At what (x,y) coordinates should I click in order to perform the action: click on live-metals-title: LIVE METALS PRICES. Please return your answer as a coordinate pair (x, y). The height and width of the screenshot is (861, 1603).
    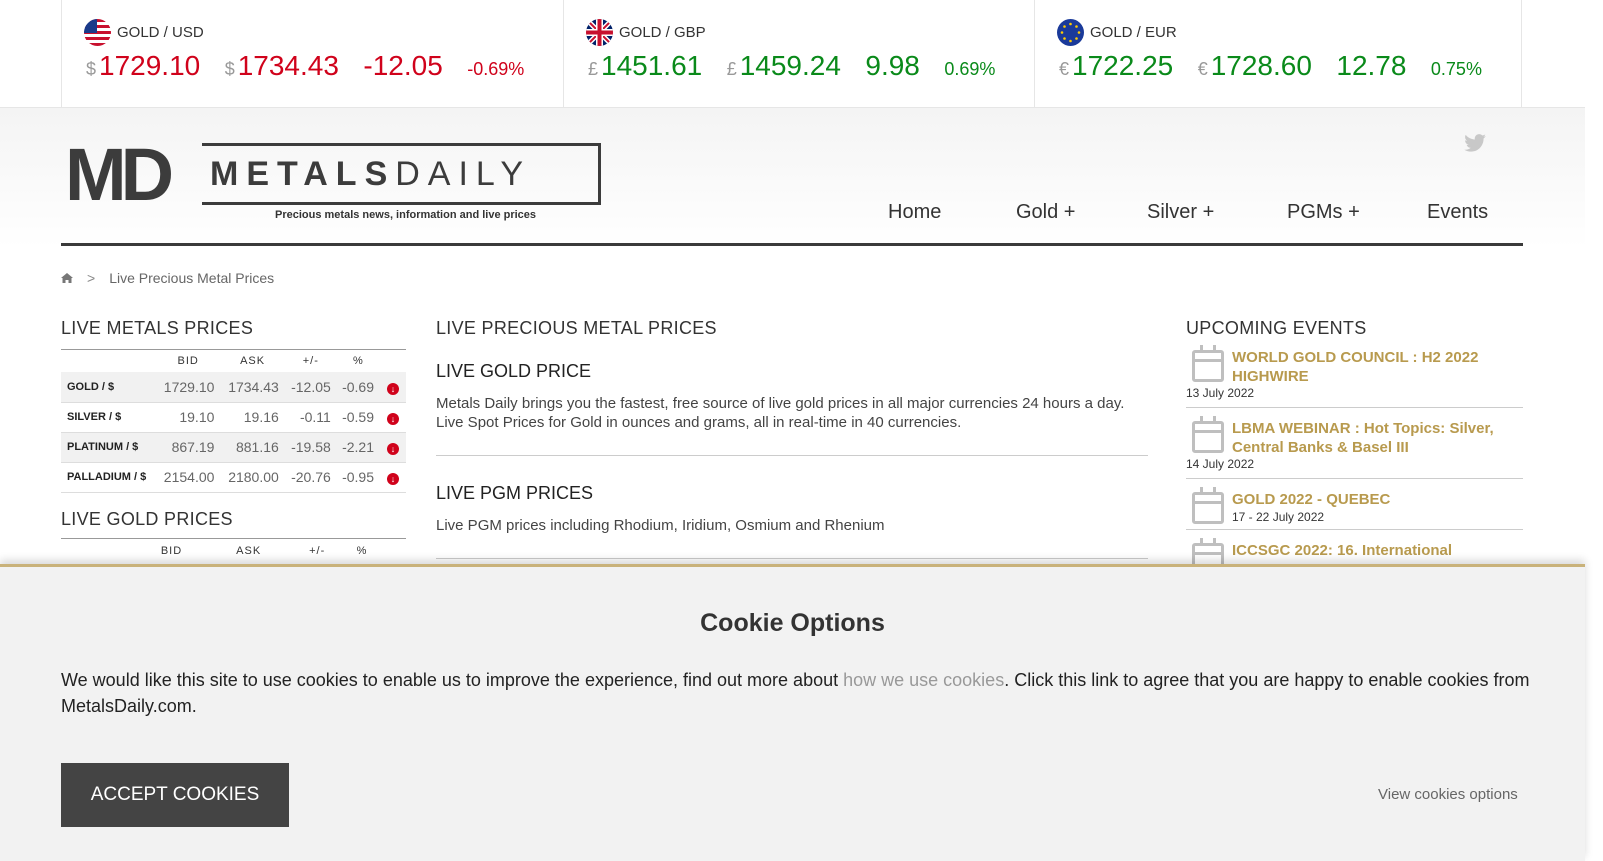
    Looking at the image, I should click on (233, 334).